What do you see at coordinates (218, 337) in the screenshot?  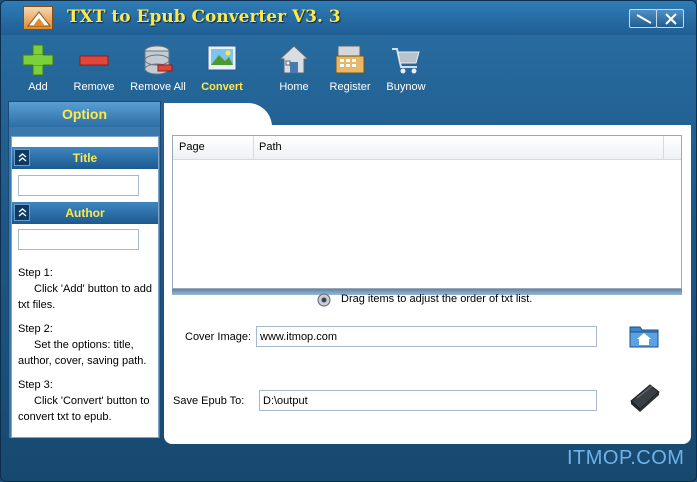 I see `cover-image-label: Cover Image:` at bounding box center [218, 337].